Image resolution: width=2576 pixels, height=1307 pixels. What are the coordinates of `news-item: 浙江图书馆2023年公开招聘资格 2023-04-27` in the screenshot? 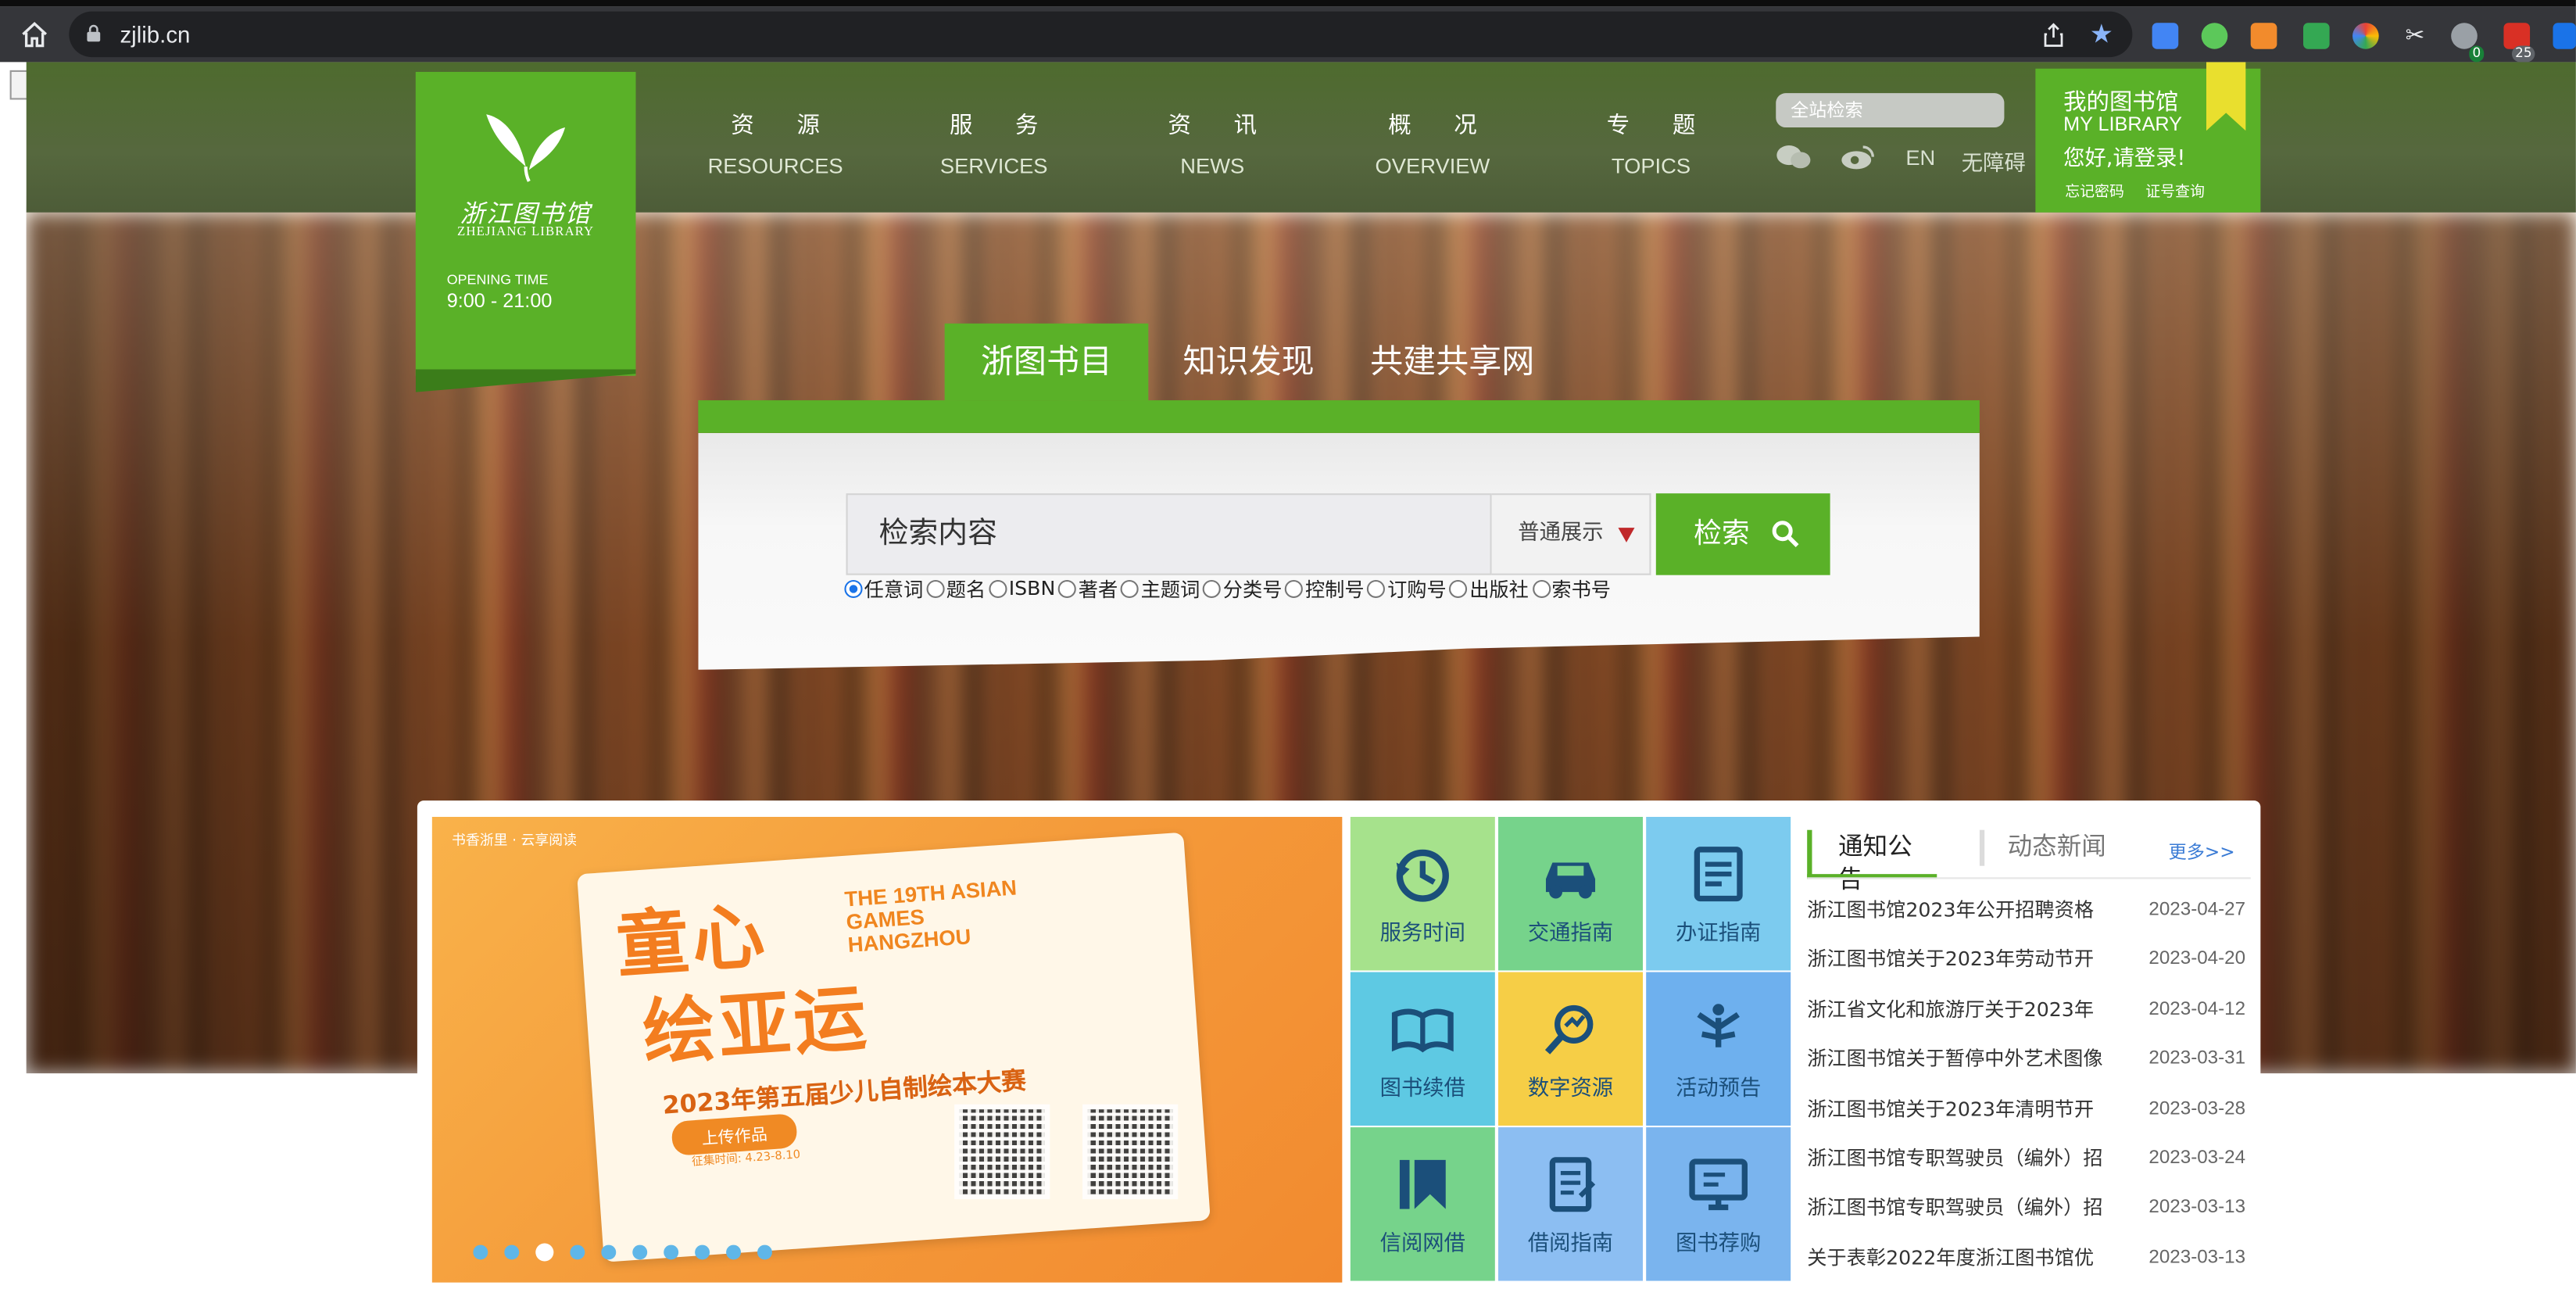 It's located at (2029, 909).